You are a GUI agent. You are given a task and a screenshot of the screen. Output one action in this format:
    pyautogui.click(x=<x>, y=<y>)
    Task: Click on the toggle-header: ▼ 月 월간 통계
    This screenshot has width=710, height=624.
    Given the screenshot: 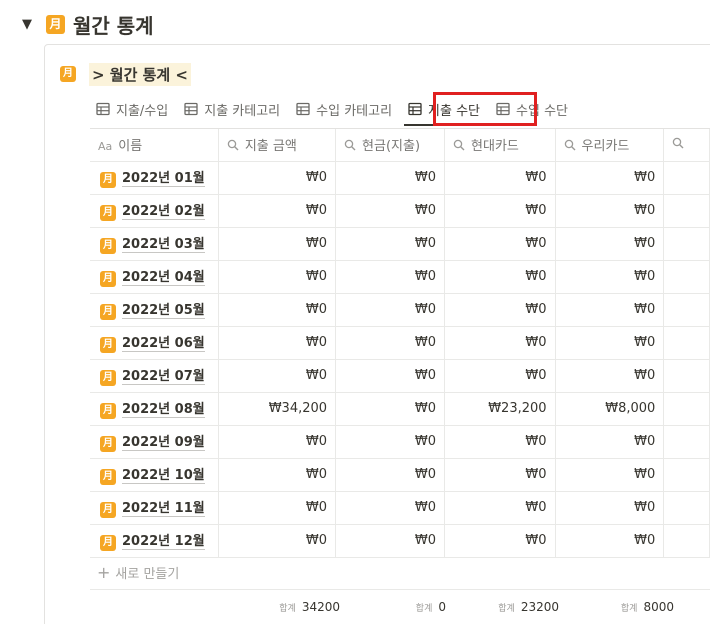 What is the action you would take?
    pyautogui.click(x=88, y=24)
    